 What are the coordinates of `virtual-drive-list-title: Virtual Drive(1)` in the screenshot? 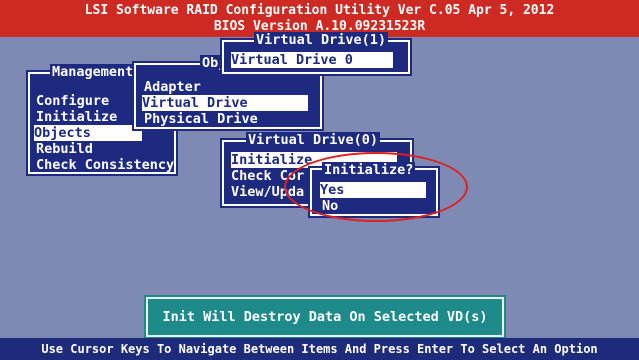 It's located at (321, 40).